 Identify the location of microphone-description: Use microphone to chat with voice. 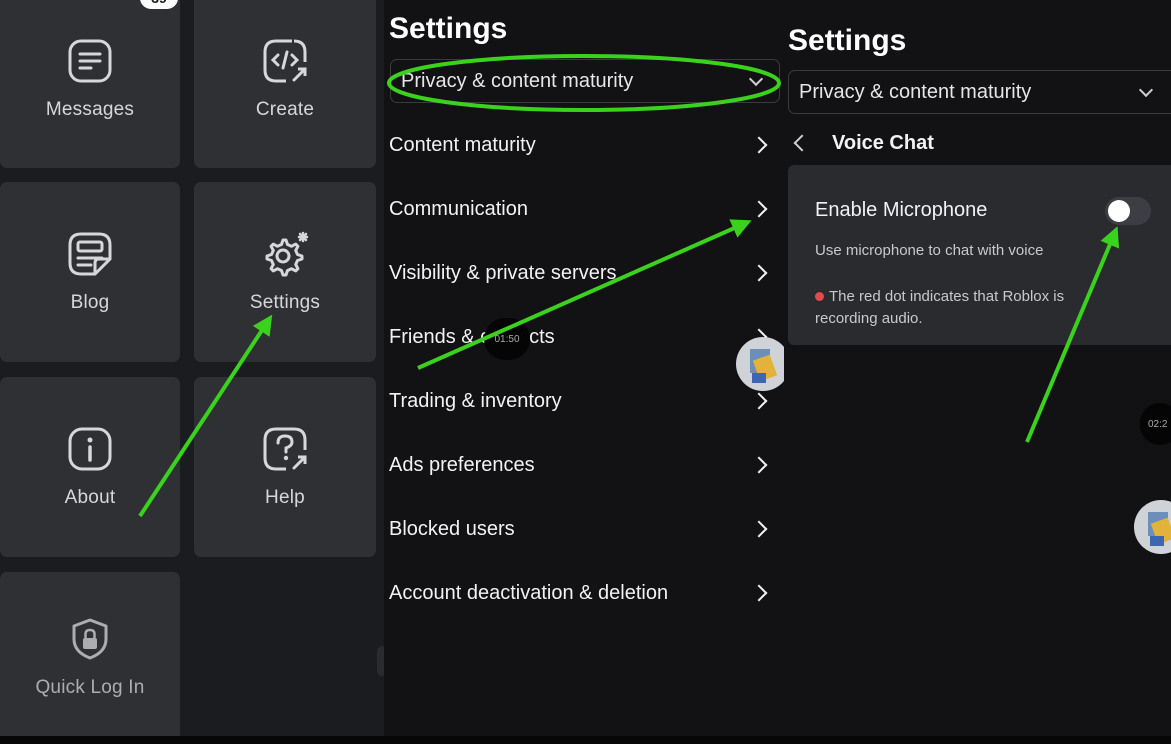
(929, 250).